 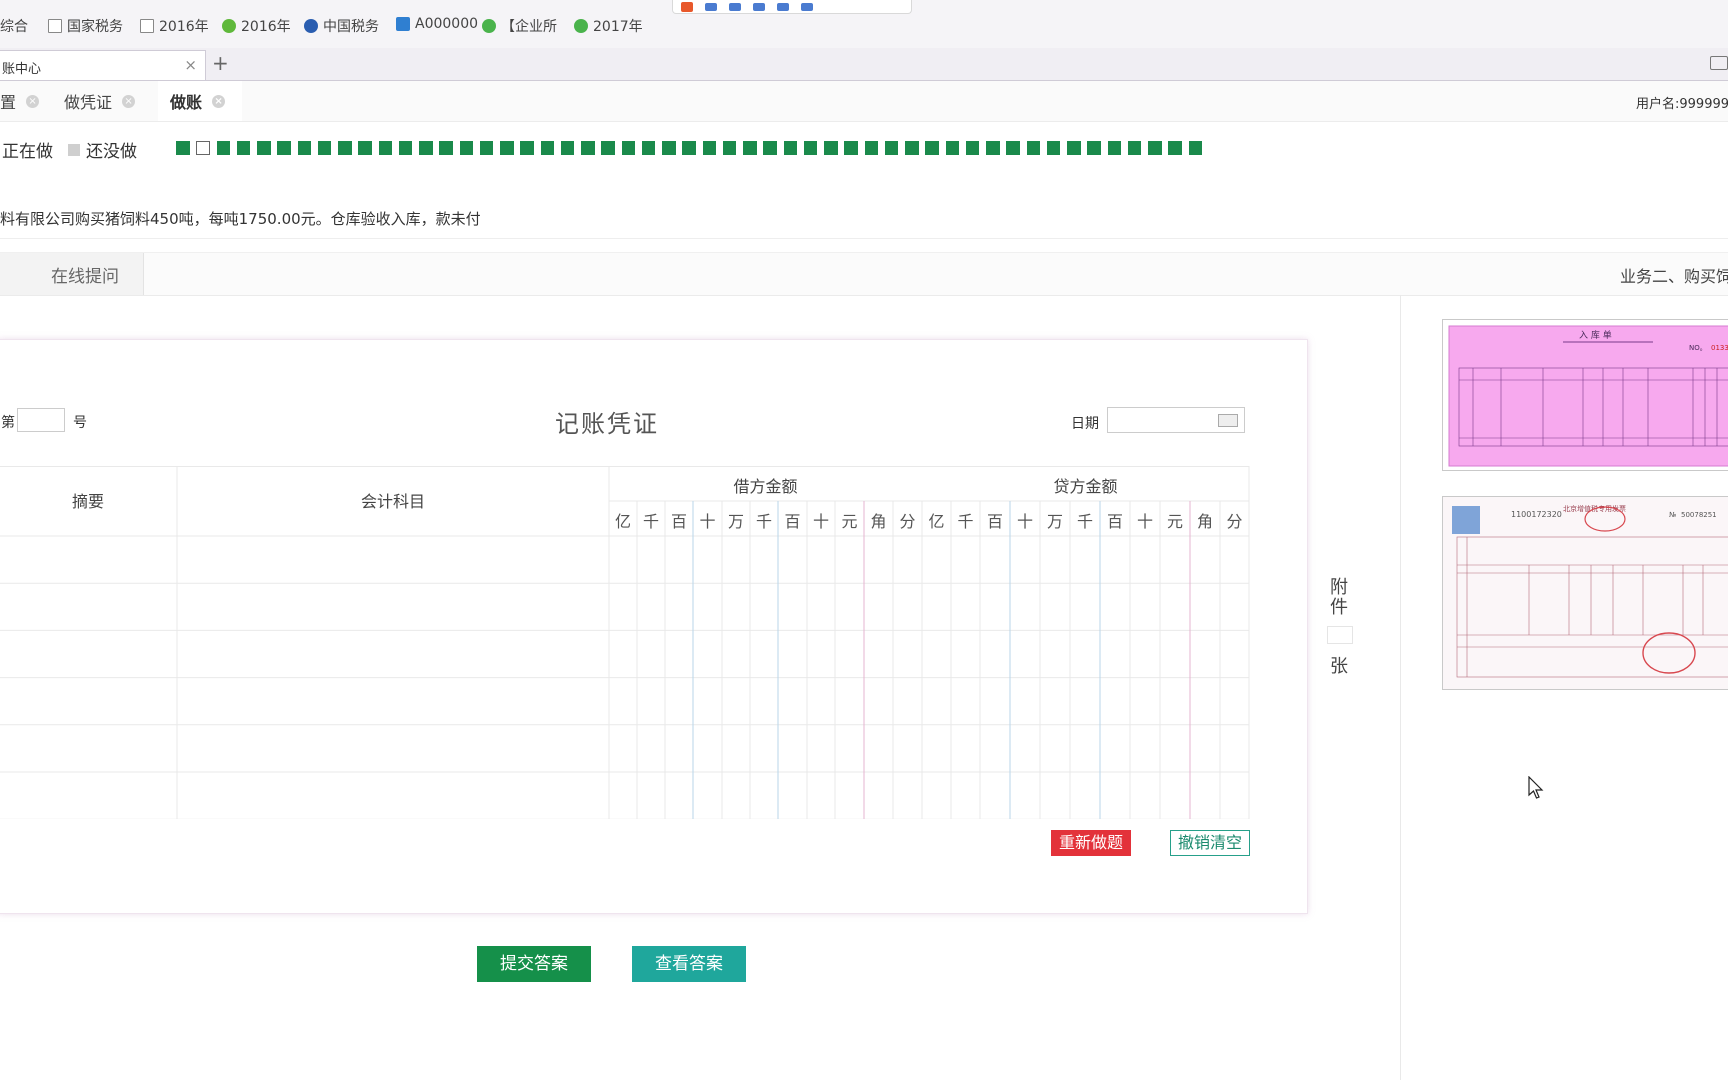 What do you see at coordinates (85, 26) in the screenshot?
I see `bookmark-item: 国家税务` at bounding box center [85, 26].